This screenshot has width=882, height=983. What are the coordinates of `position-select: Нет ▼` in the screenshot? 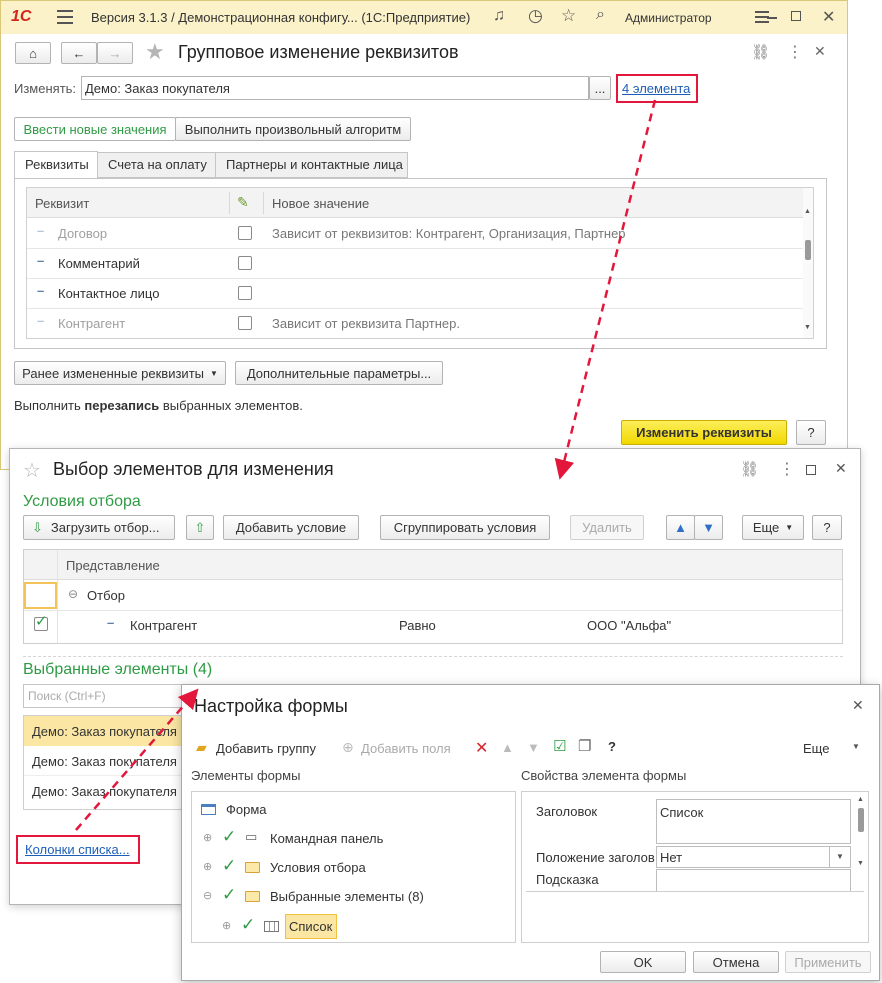 It's located at (753, 857).